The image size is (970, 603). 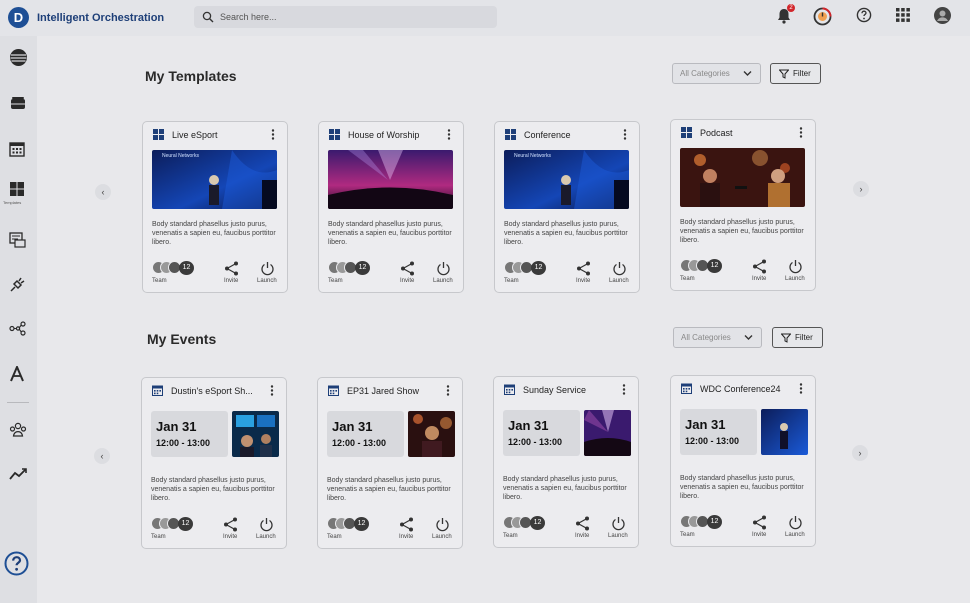 I want to click on help-button, so click(x=865, y=16).